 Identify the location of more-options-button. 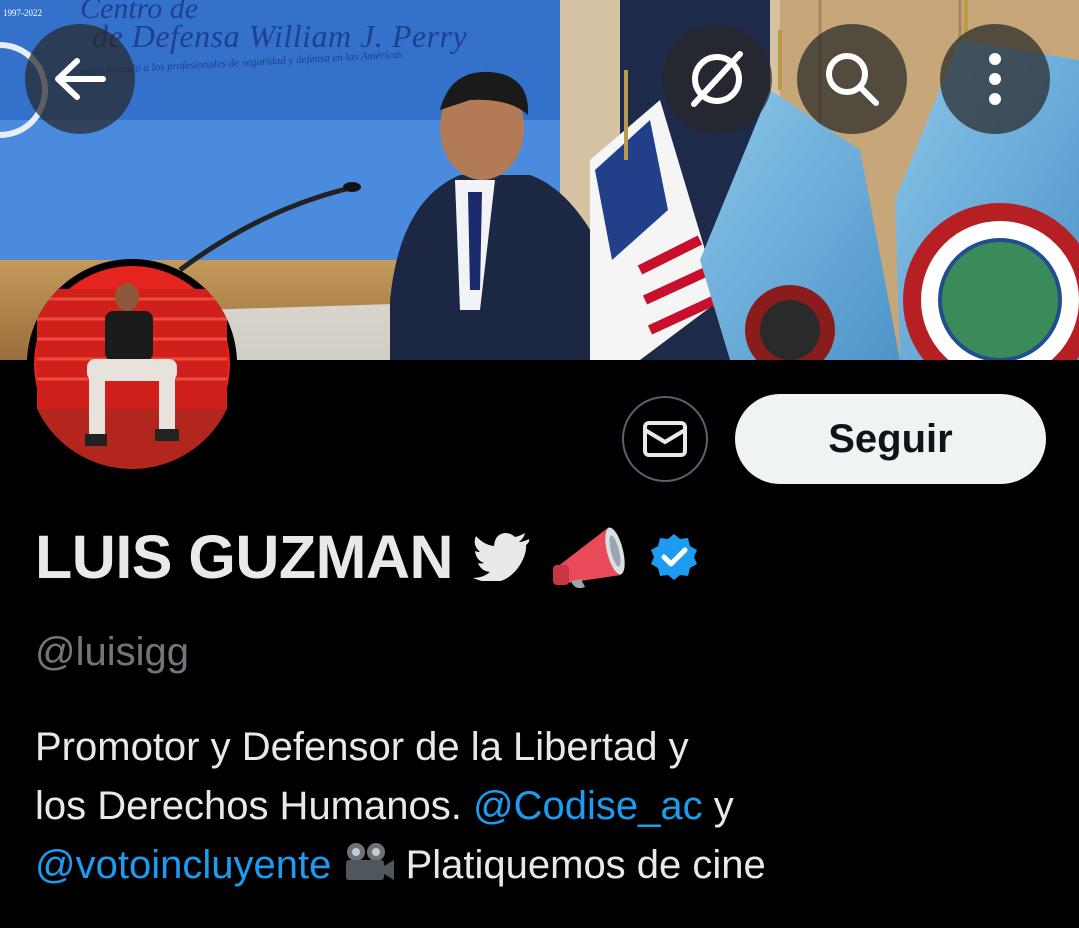
(995, 79).